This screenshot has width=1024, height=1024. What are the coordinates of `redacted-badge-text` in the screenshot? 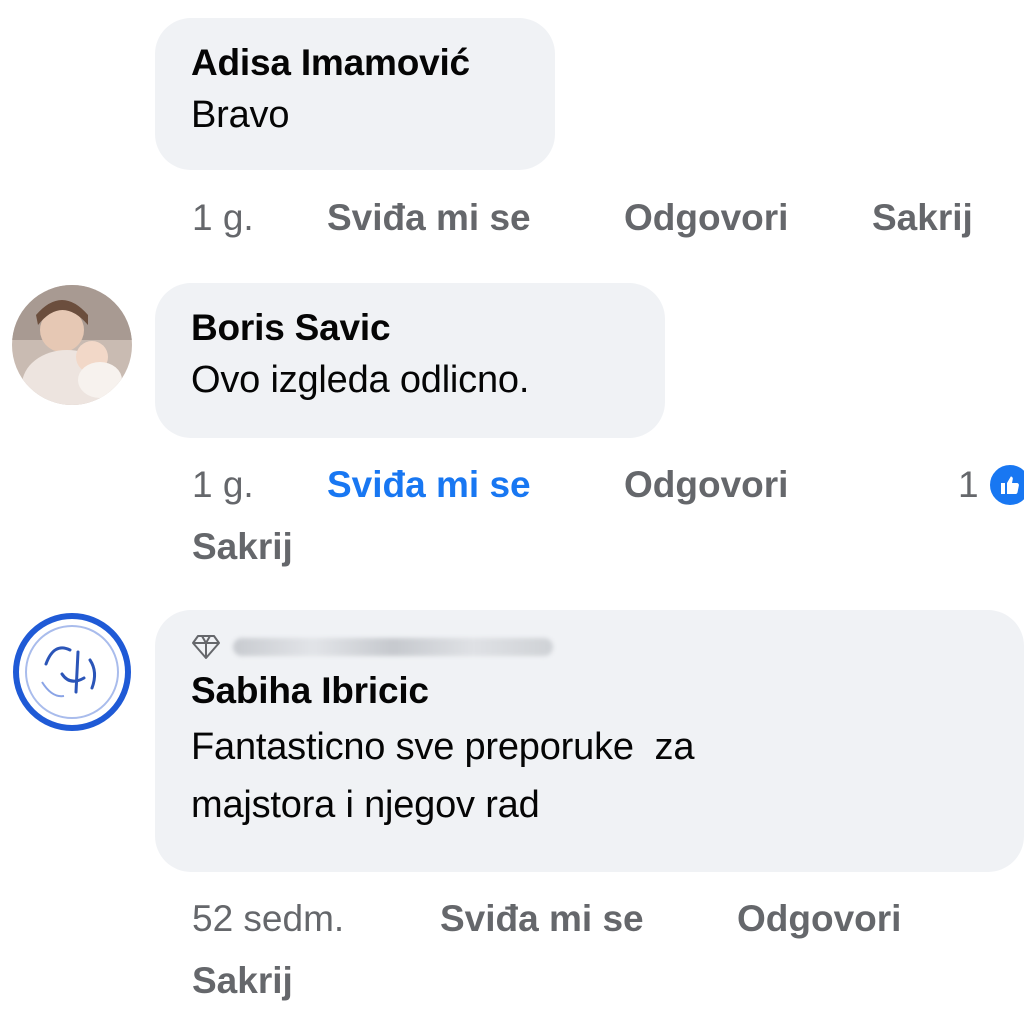 It's located at (393, 647).